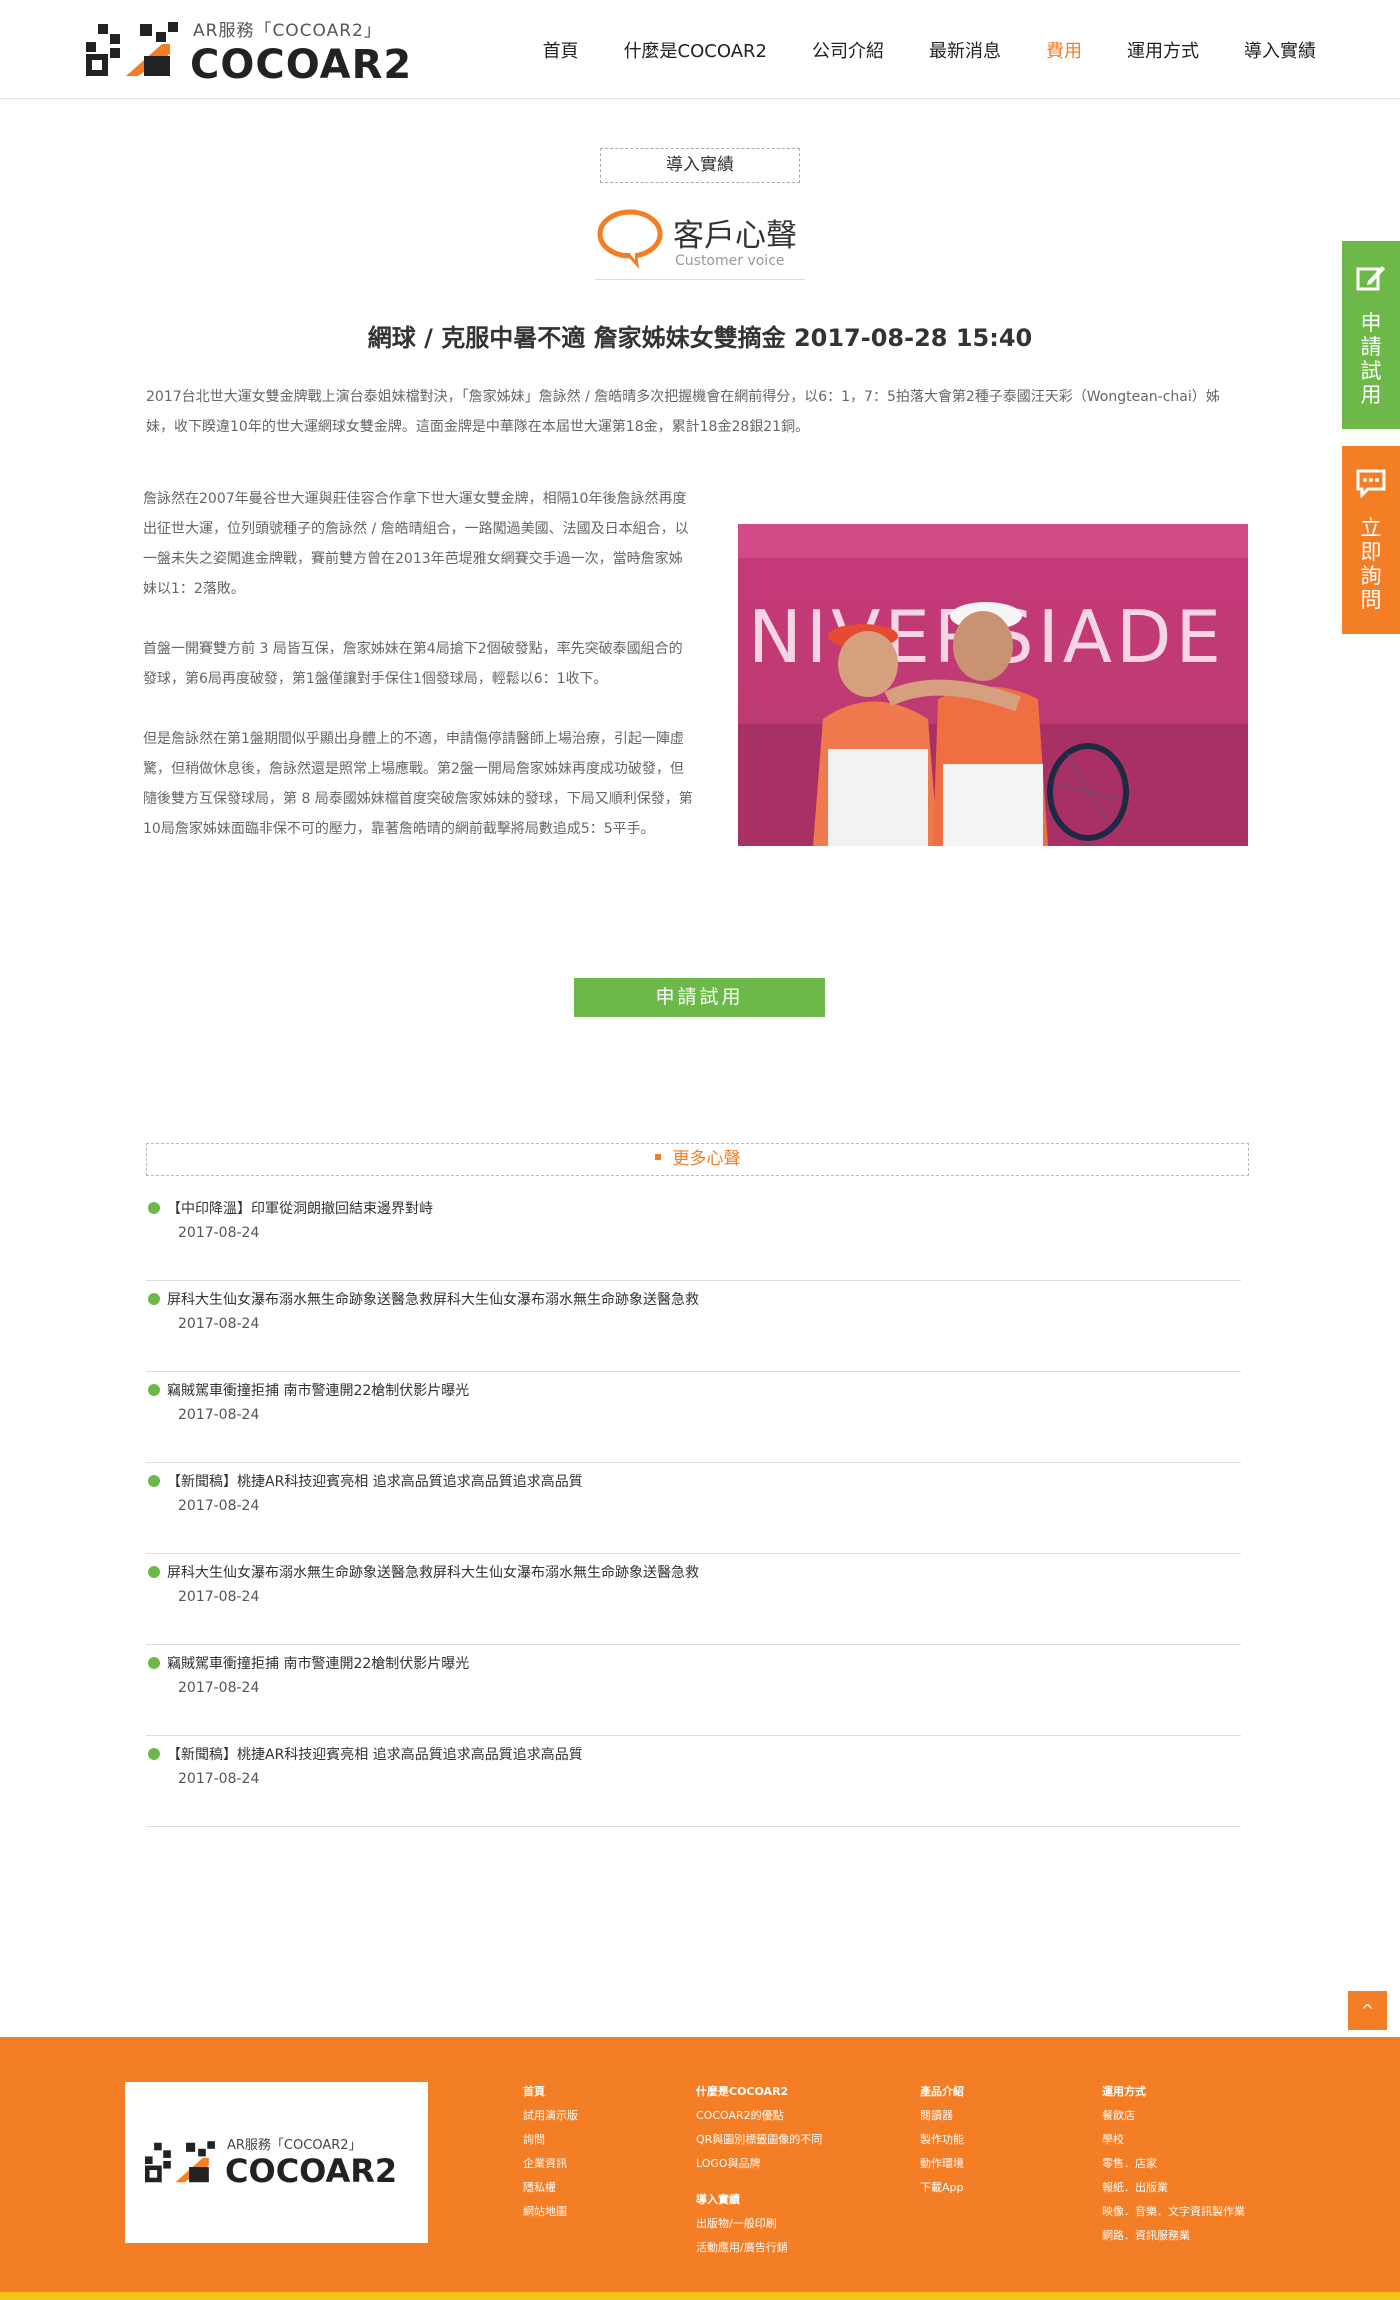 The image size is (1400, 2300). Describe the element at coordinates (759, 2140) in the screenshot. I see `footer-link: QR與圖別標籤圖像的不同` at that location.